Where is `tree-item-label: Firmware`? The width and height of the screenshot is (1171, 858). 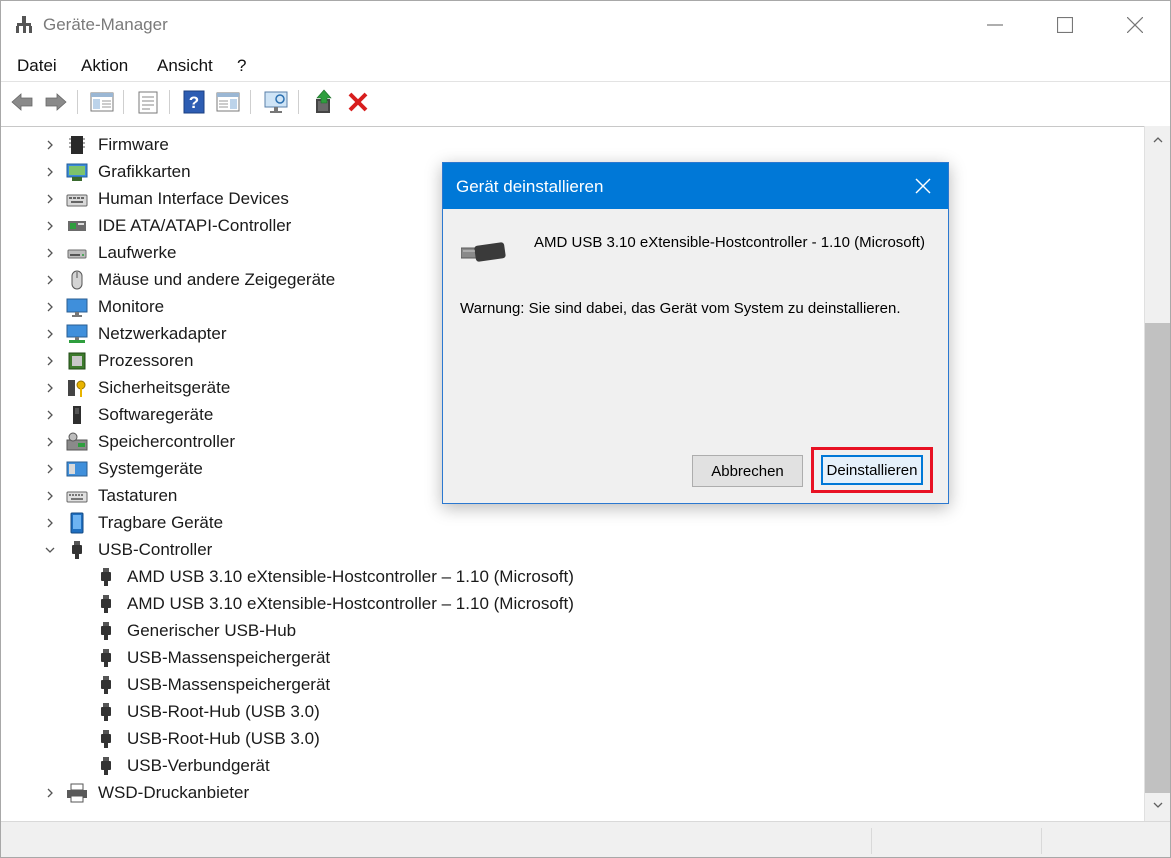
tree-item-label: Firmware is located at coordinates (133, 144).